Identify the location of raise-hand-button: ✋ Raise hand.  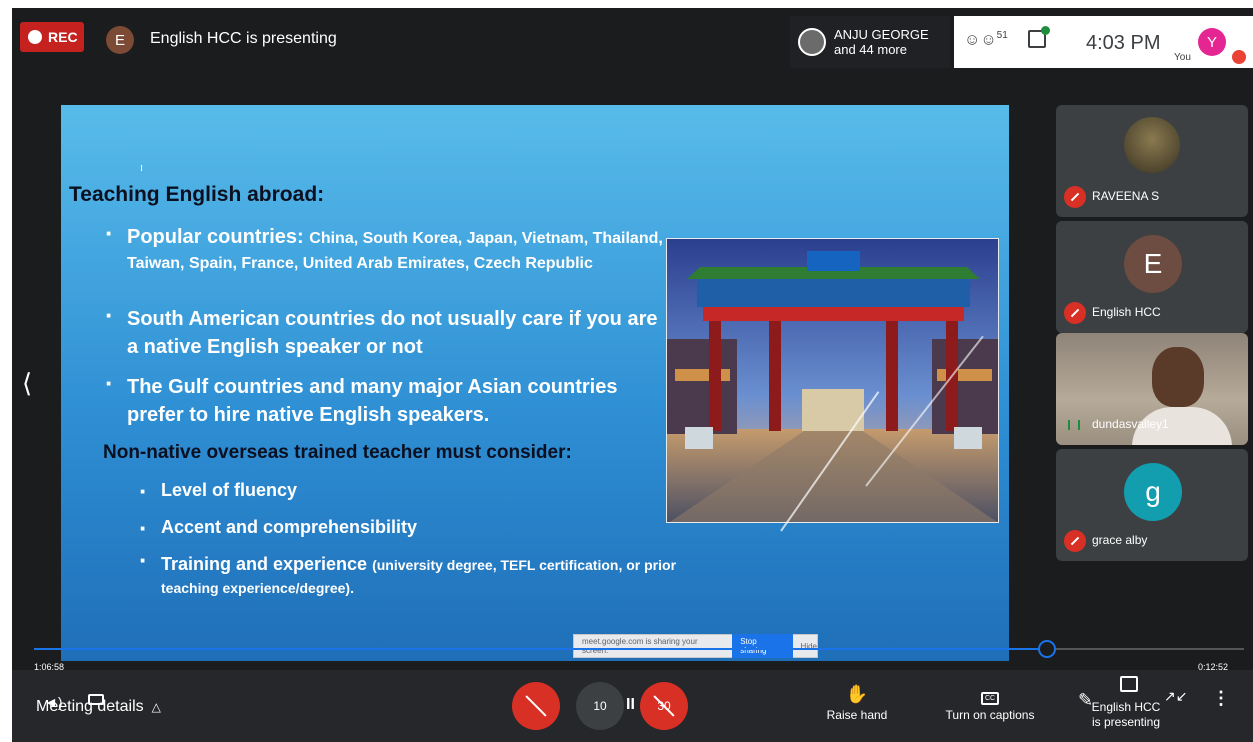
(857, 703).